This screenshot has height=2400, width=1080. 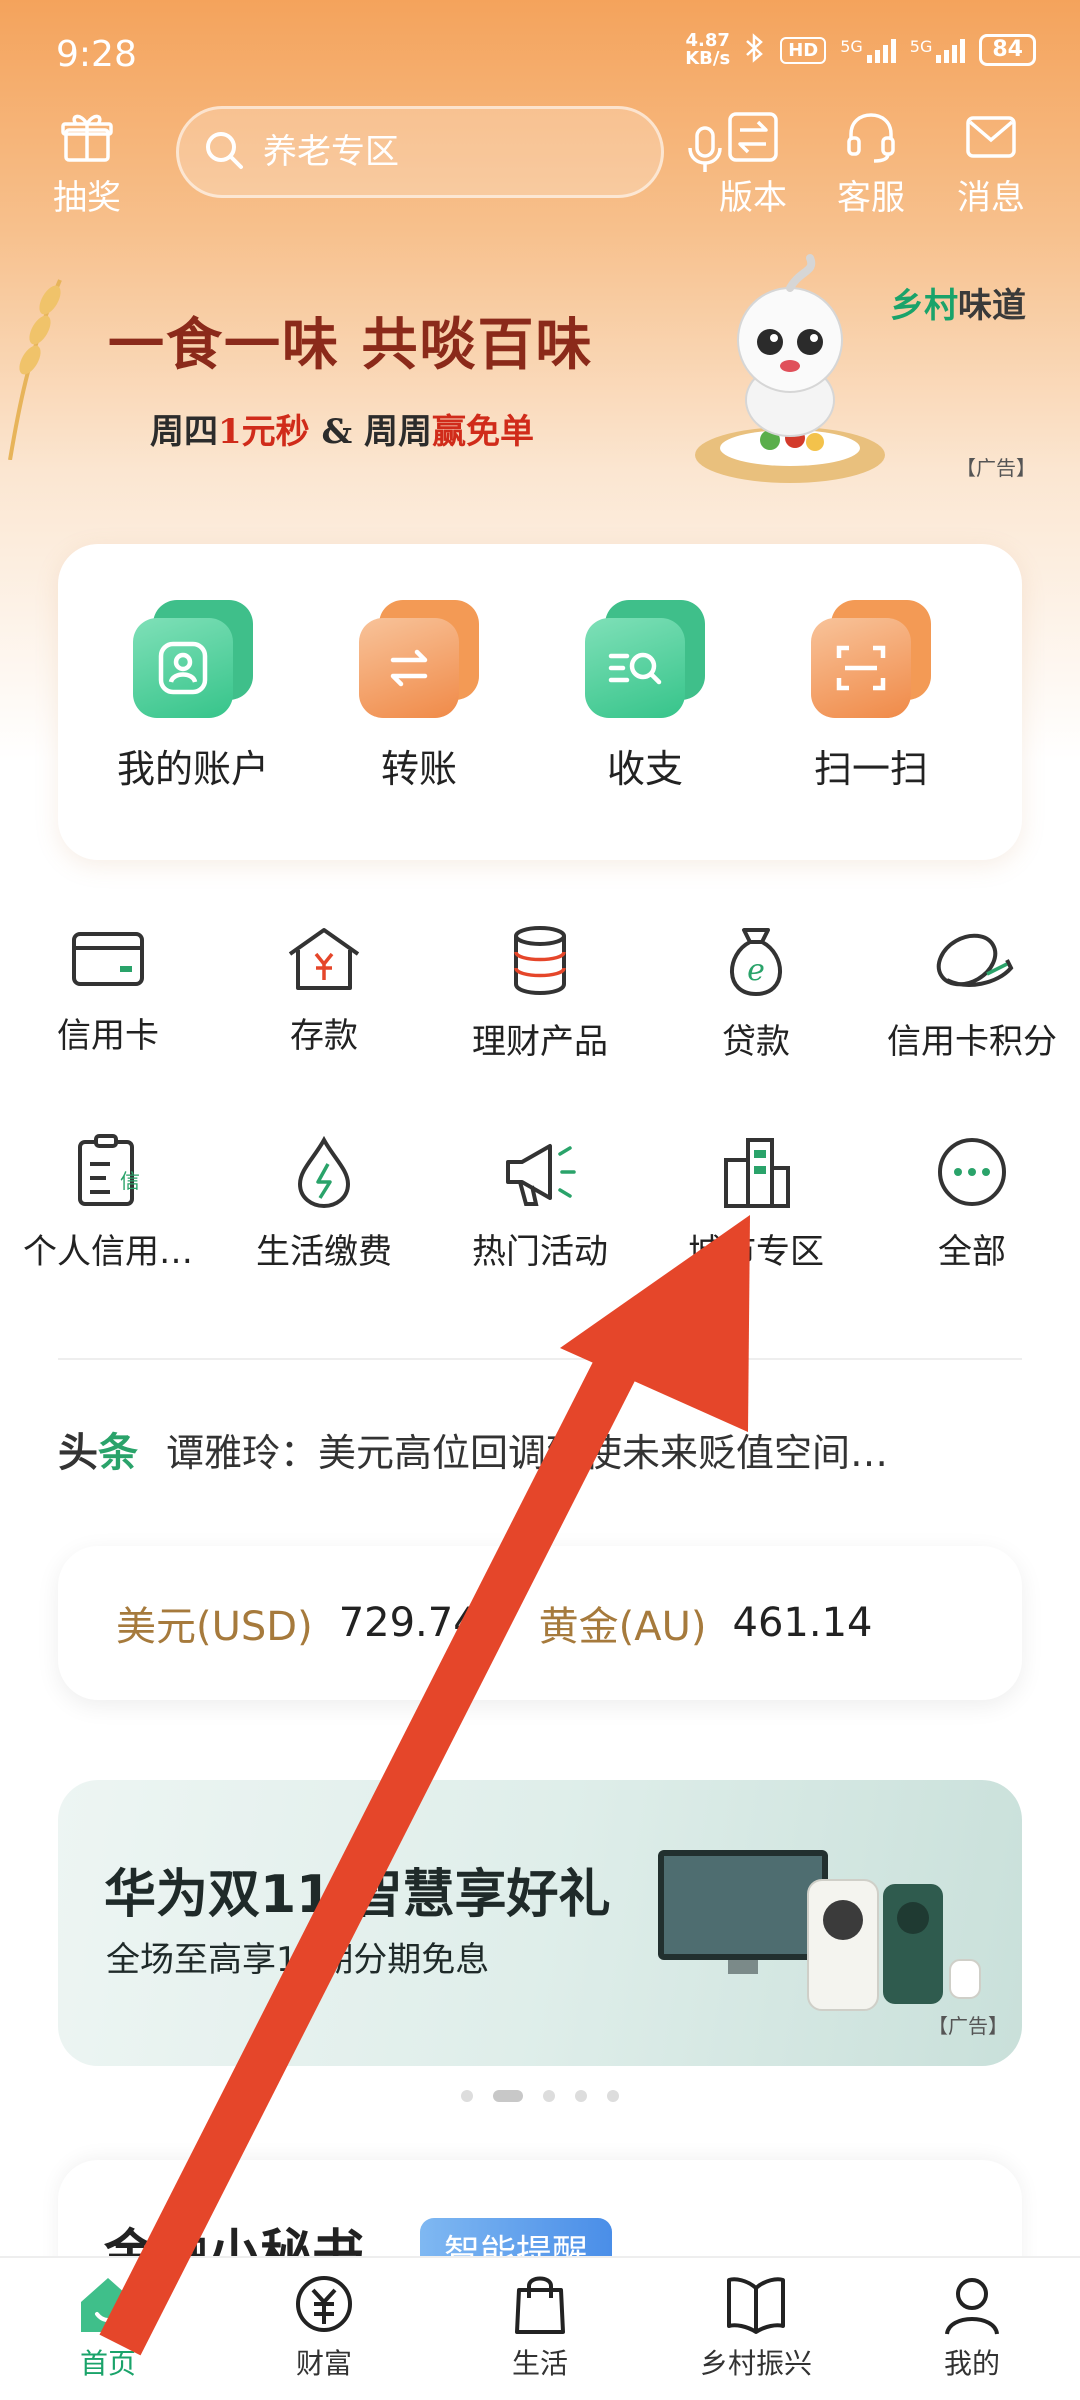 I want to click on money-bag-icon: e, so click(x=756, y=962).